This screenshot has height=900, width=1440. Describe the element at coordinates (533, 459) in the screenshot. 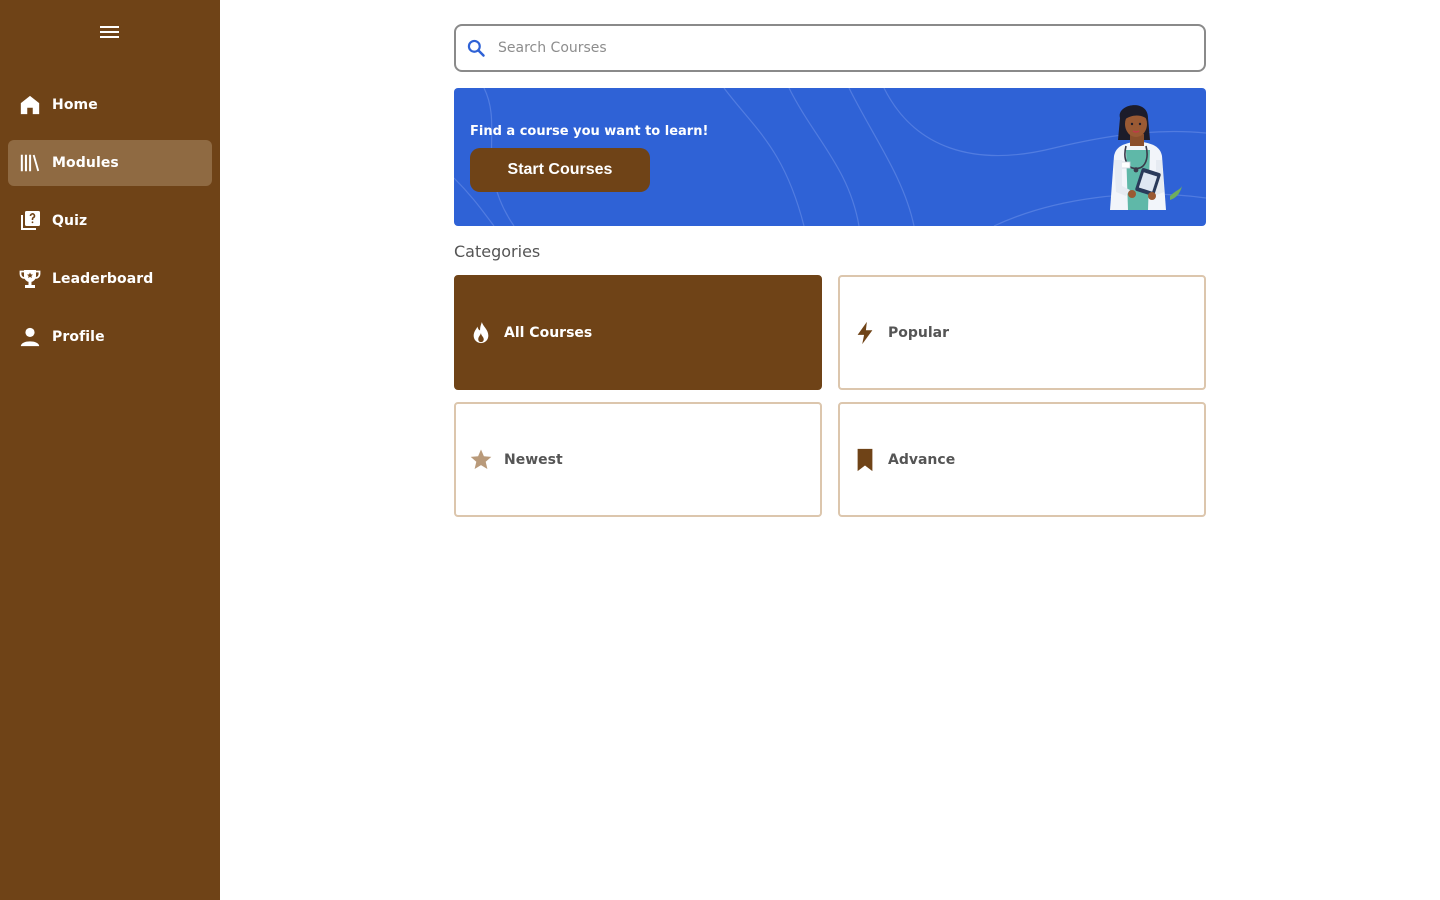

I see `category-label: Newest` at that location.